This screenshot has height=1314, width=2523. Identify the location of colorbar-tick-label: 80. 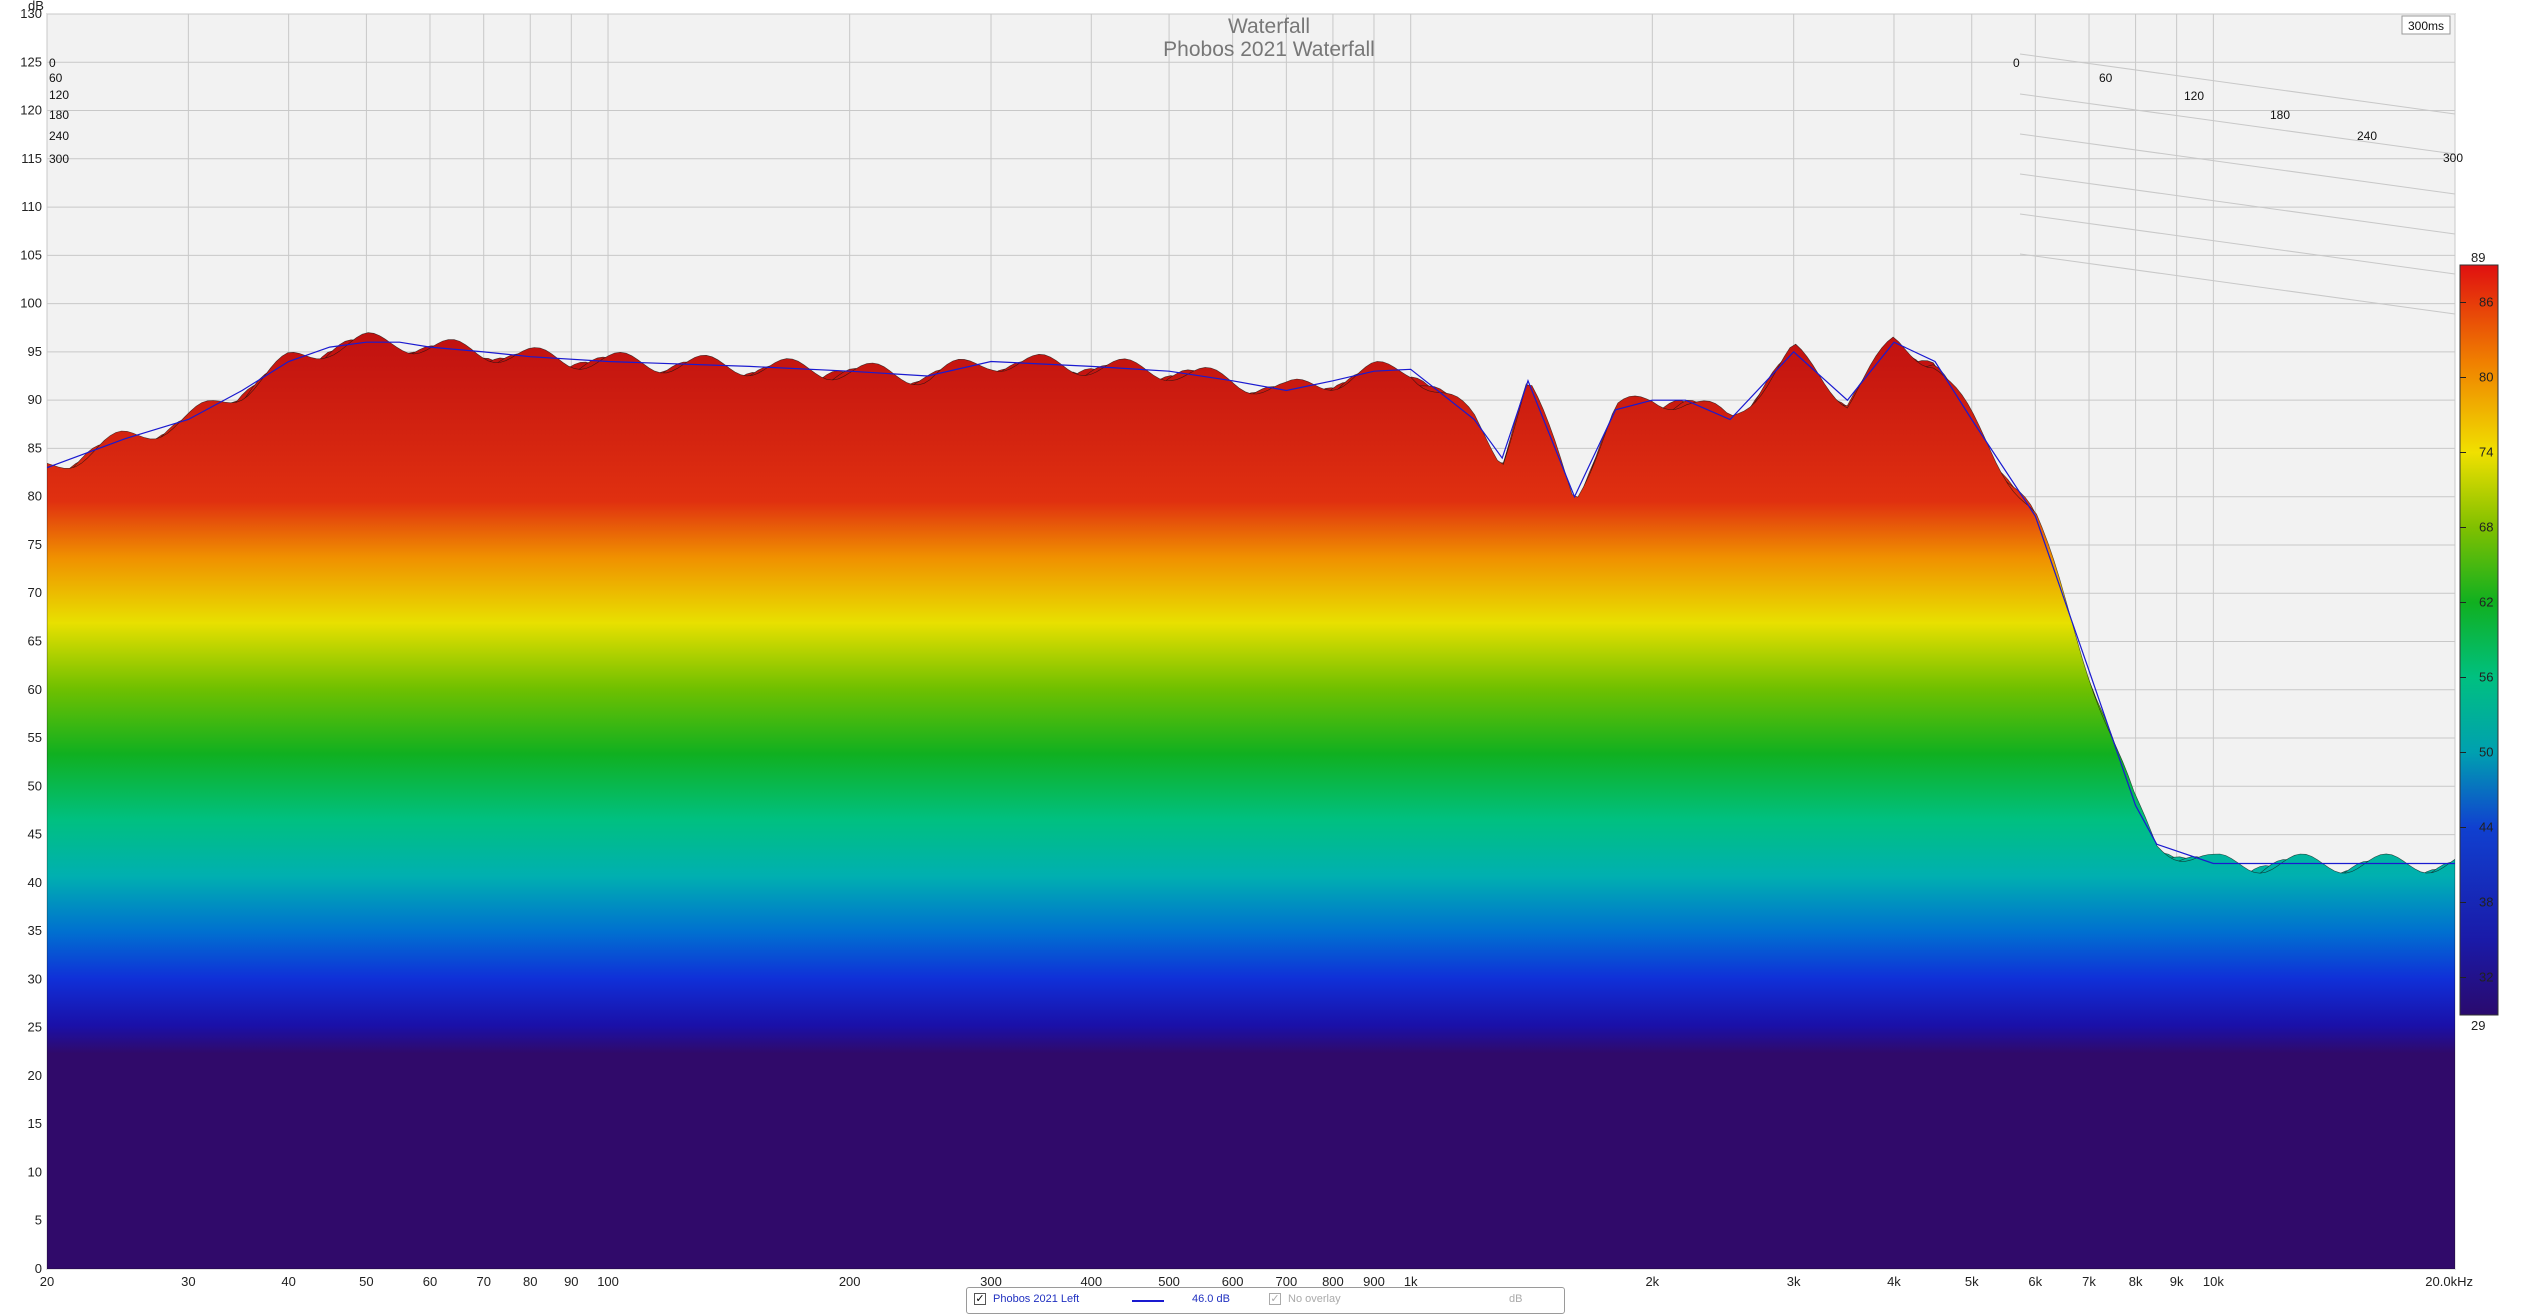
(2486, 377).